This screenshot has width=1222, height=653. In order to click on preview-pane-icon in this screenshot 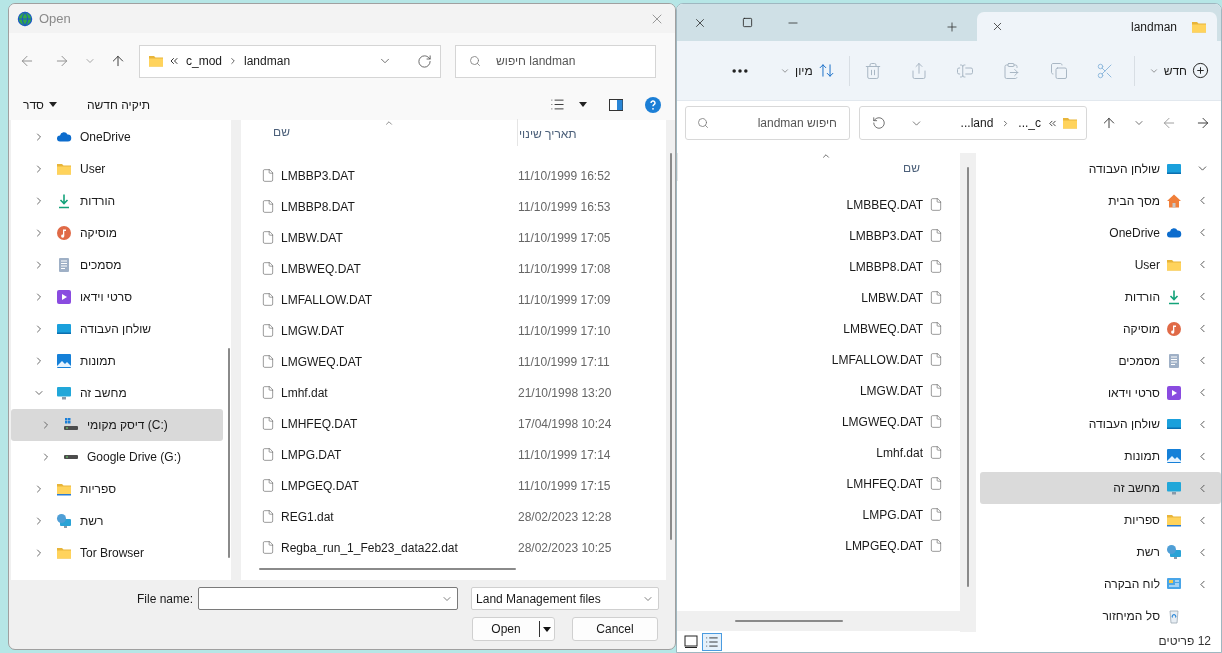, I will do `click(616, 104)`.